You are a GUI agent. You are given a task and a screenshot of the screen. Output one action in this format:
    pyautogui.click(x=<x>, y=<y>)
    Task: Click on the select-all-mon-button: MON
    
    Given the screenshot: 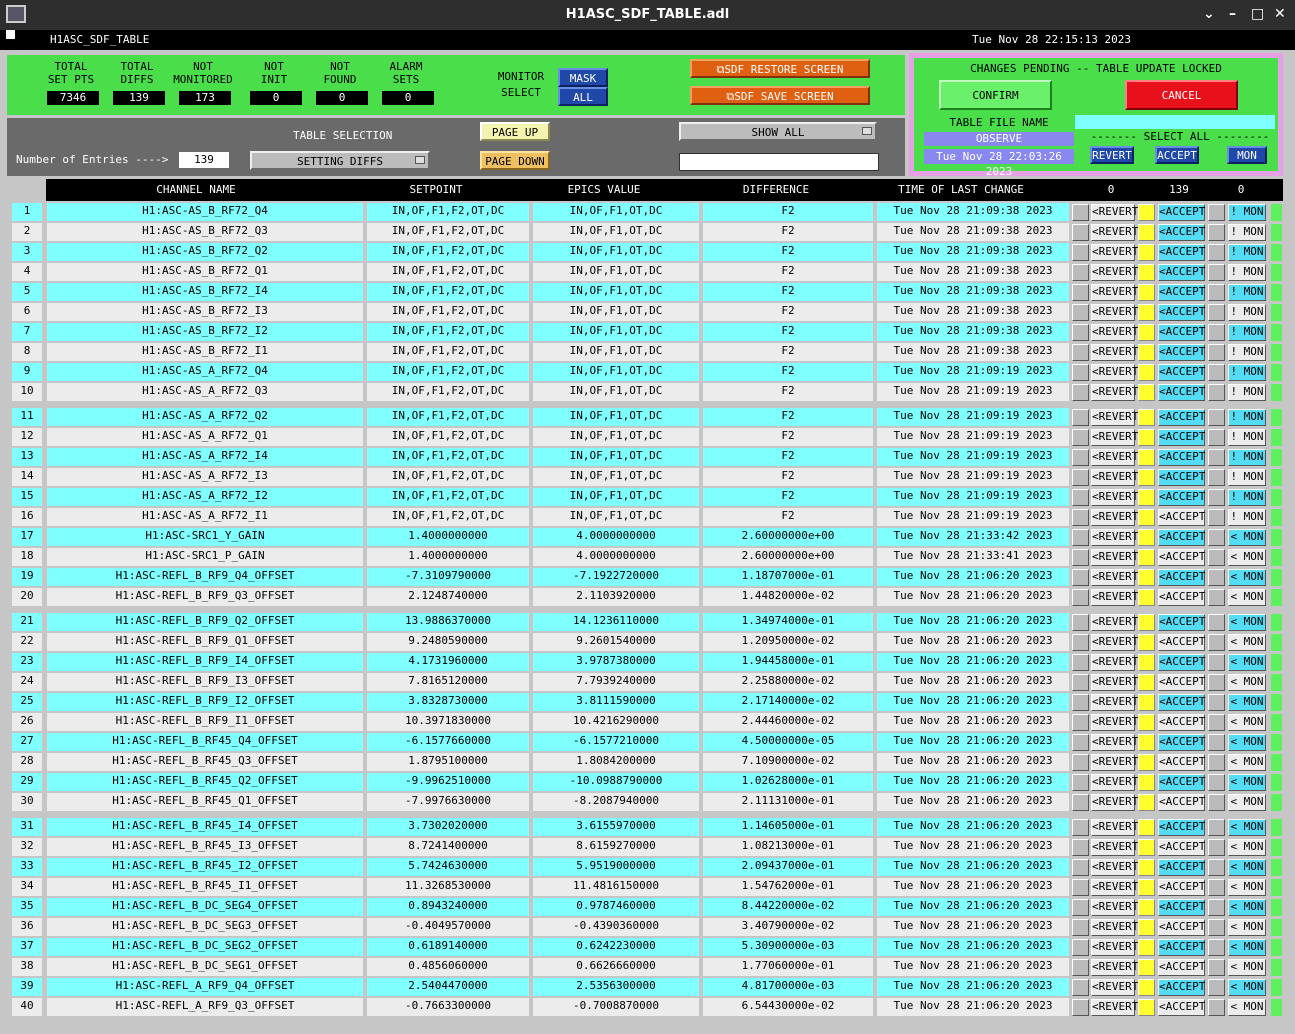 What is the action you would take?
    pyautogui.click(x=1247, y=155)
    